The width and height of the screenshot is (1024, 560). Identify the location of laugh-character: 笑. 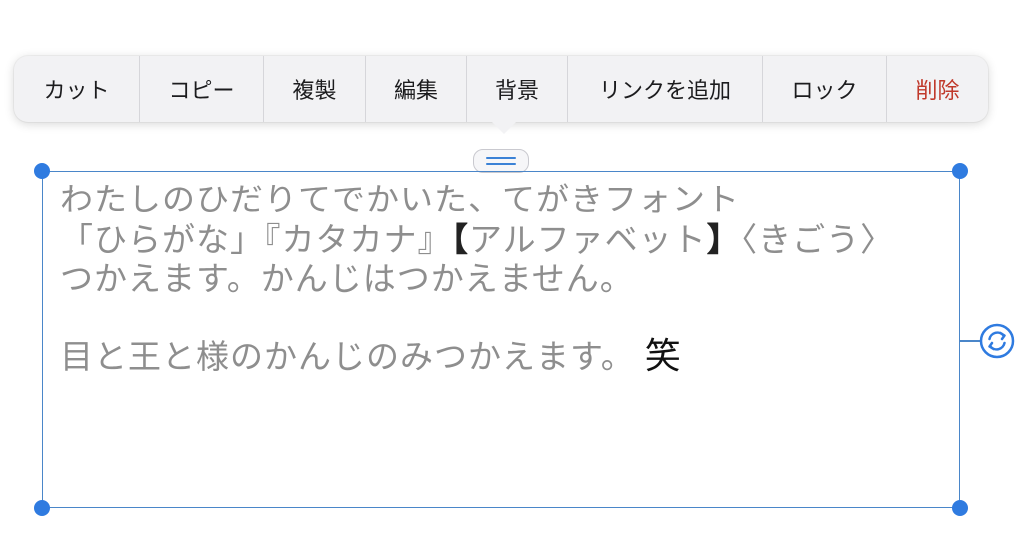
(663, 356).